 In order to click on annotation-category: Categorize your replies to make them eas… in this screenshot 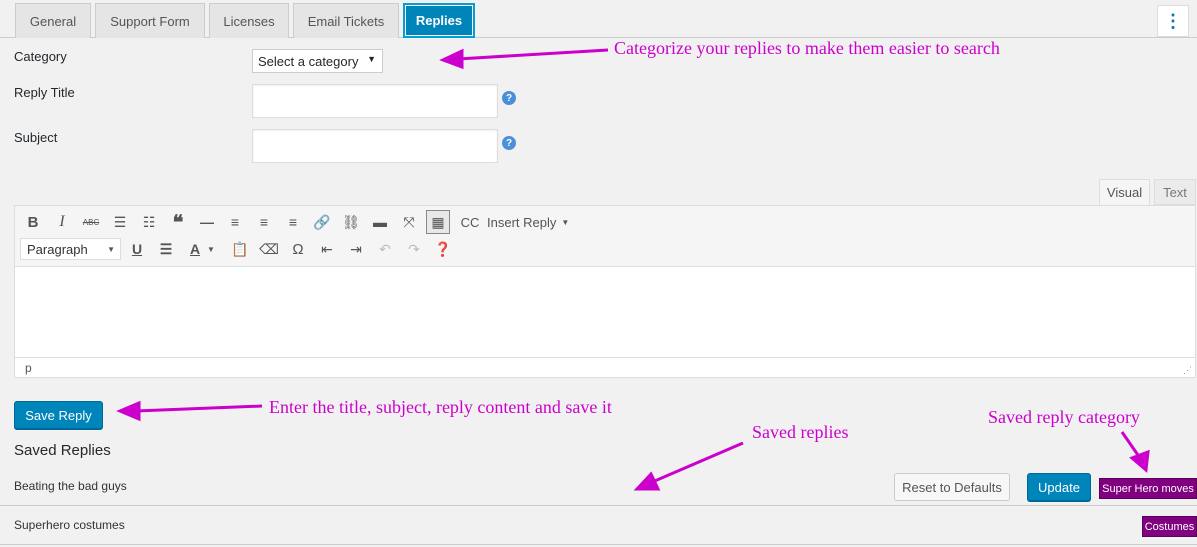, I will do `click(807, 48)`.